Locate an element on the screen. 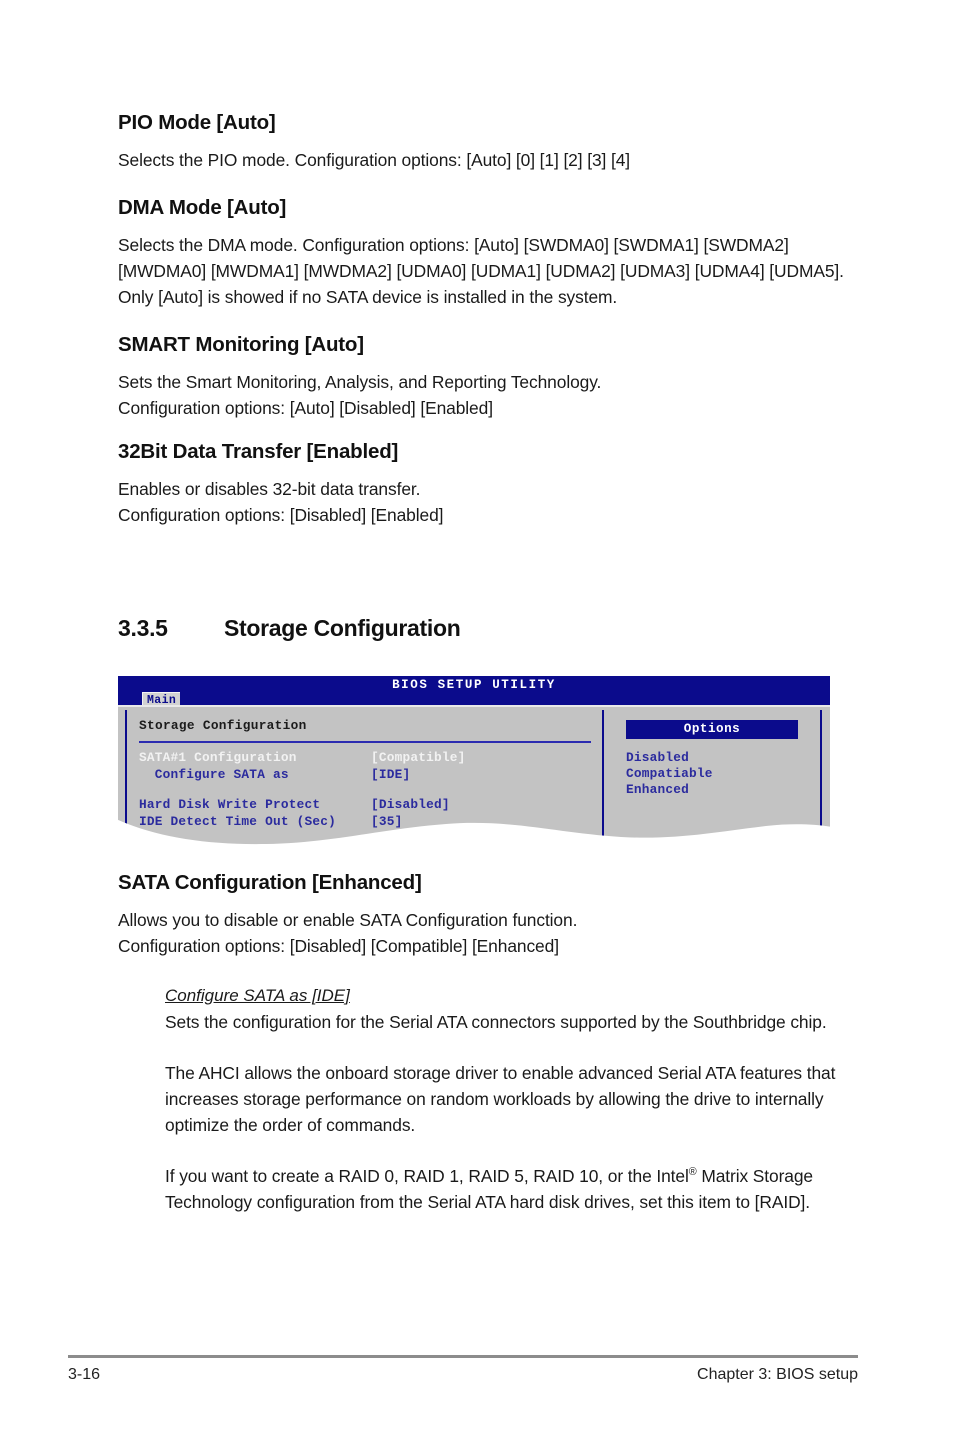 Image resolution: width=954 pixels, height=1438 pixels. bios-panel-divider is located at coordinates (365, 742).